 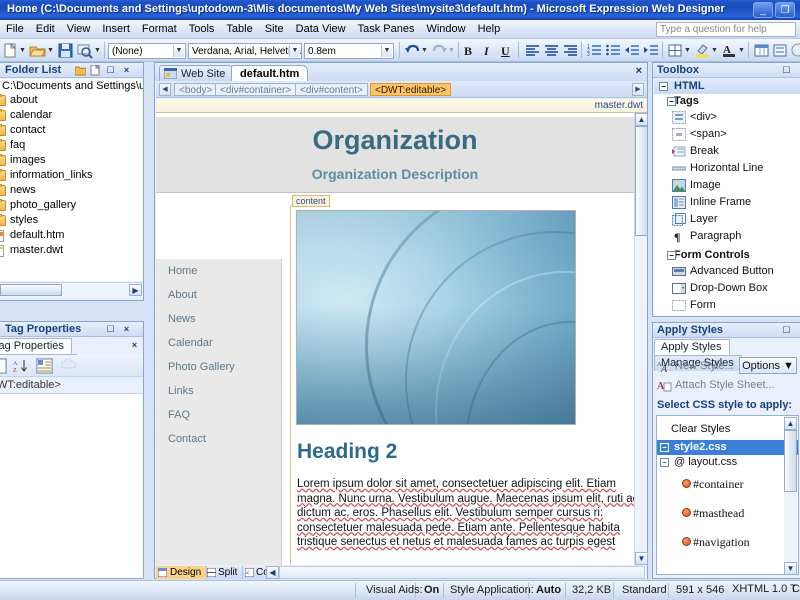 What do you see at coordinates (780, 50) in the screenshot?
I see `insert-layer-icon` at bounding box center [780, 50].